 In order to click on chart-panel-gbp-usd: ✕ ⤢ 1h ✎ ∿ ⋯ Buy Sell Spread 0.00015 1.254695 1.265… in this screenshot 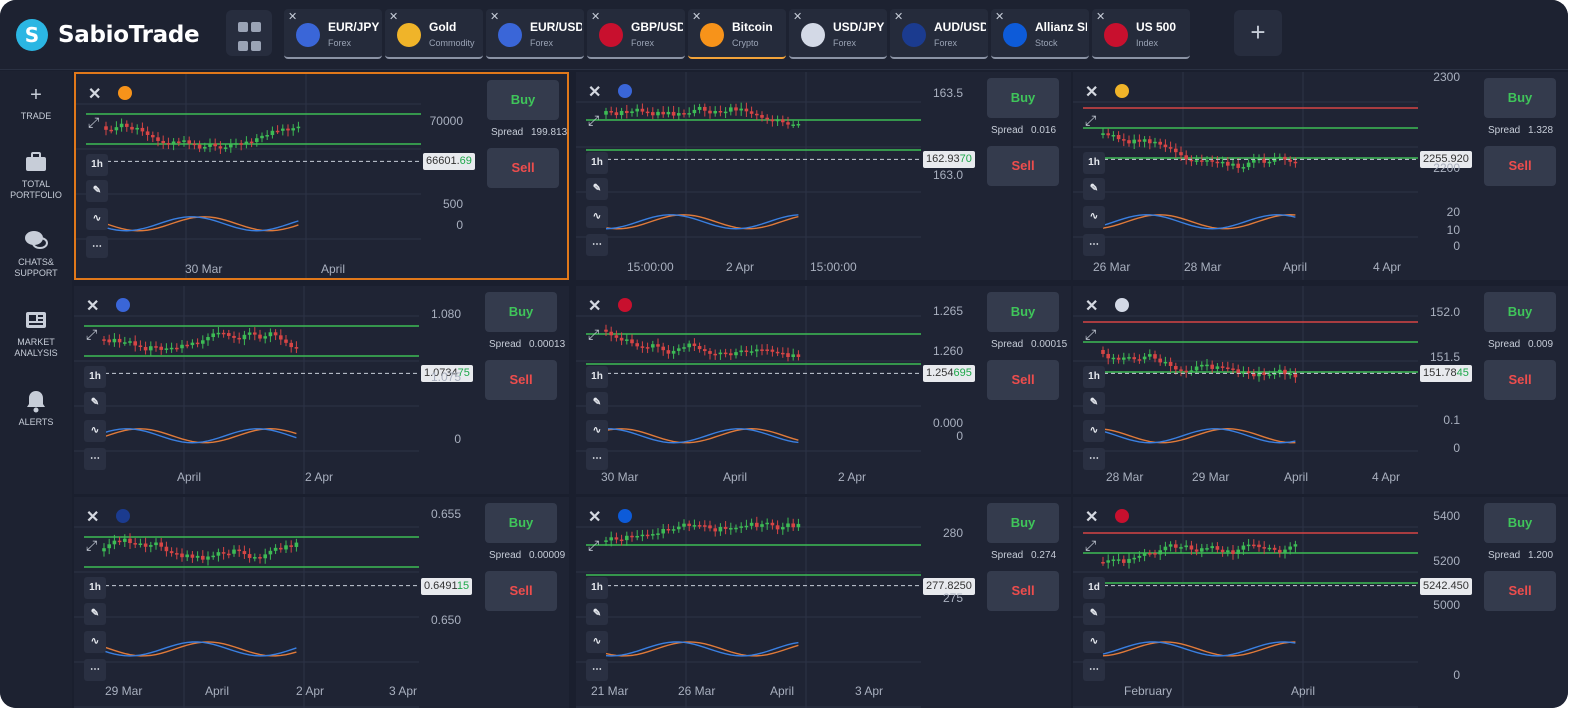, I will do `click(823, 390)`.